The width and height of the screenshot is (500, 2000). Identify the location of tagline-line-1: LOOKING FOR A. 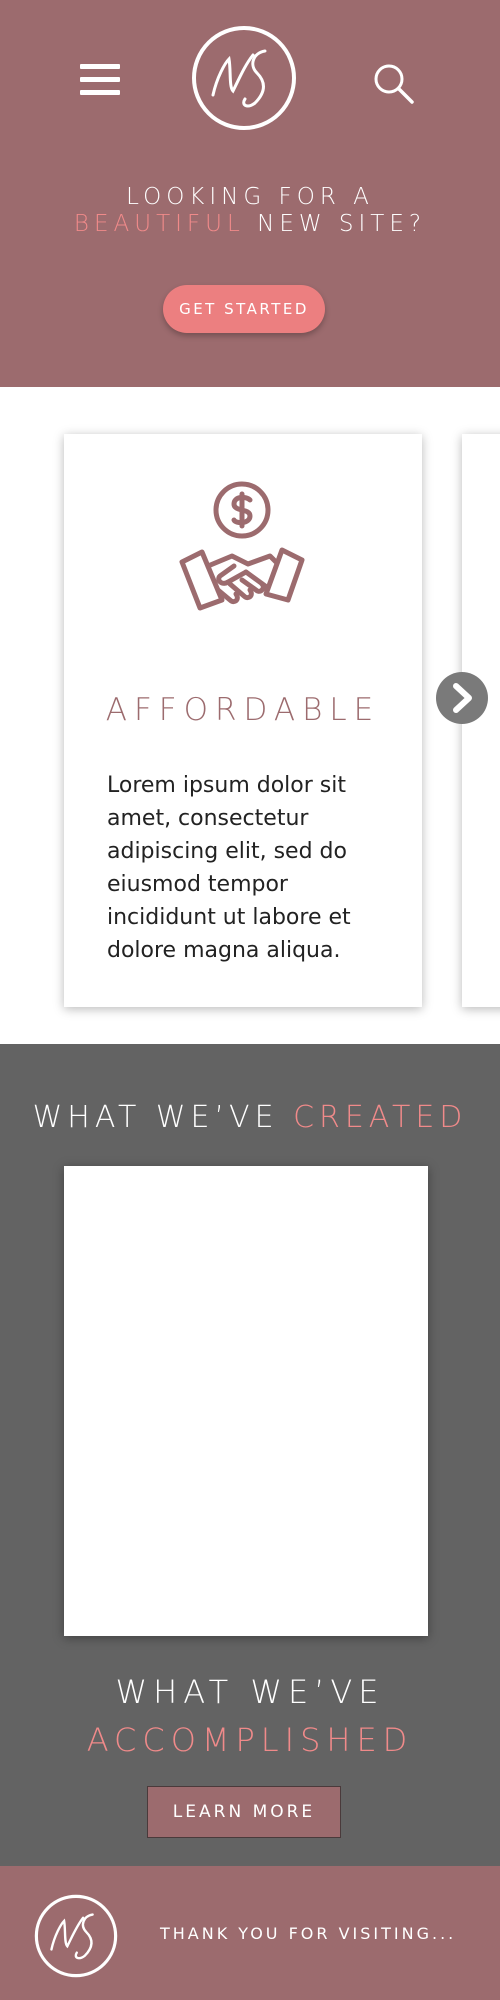
(250, 197).